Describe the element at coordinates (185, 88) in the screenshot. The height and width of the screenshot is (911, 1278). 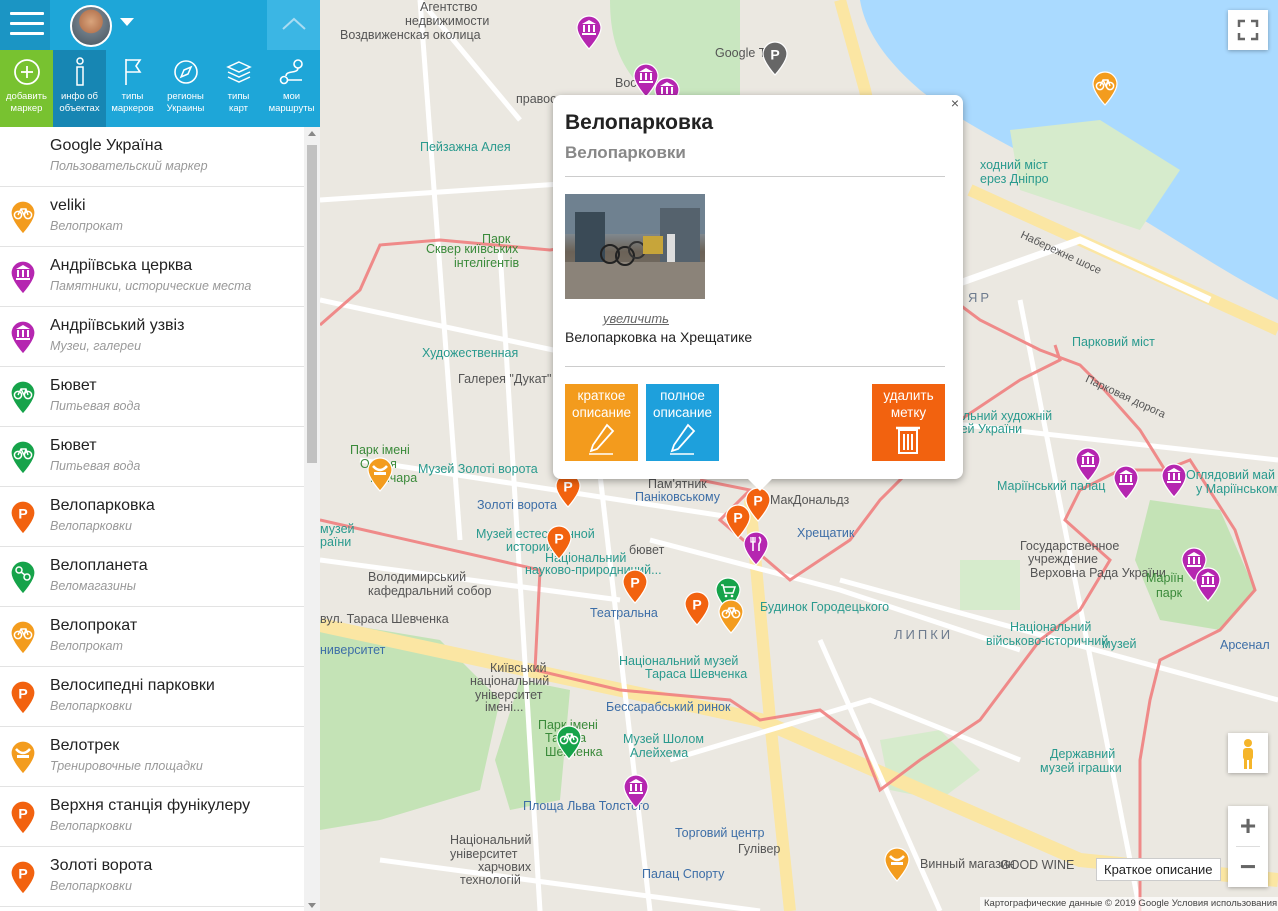
I see `regions-button: регионы Украины` at that location.